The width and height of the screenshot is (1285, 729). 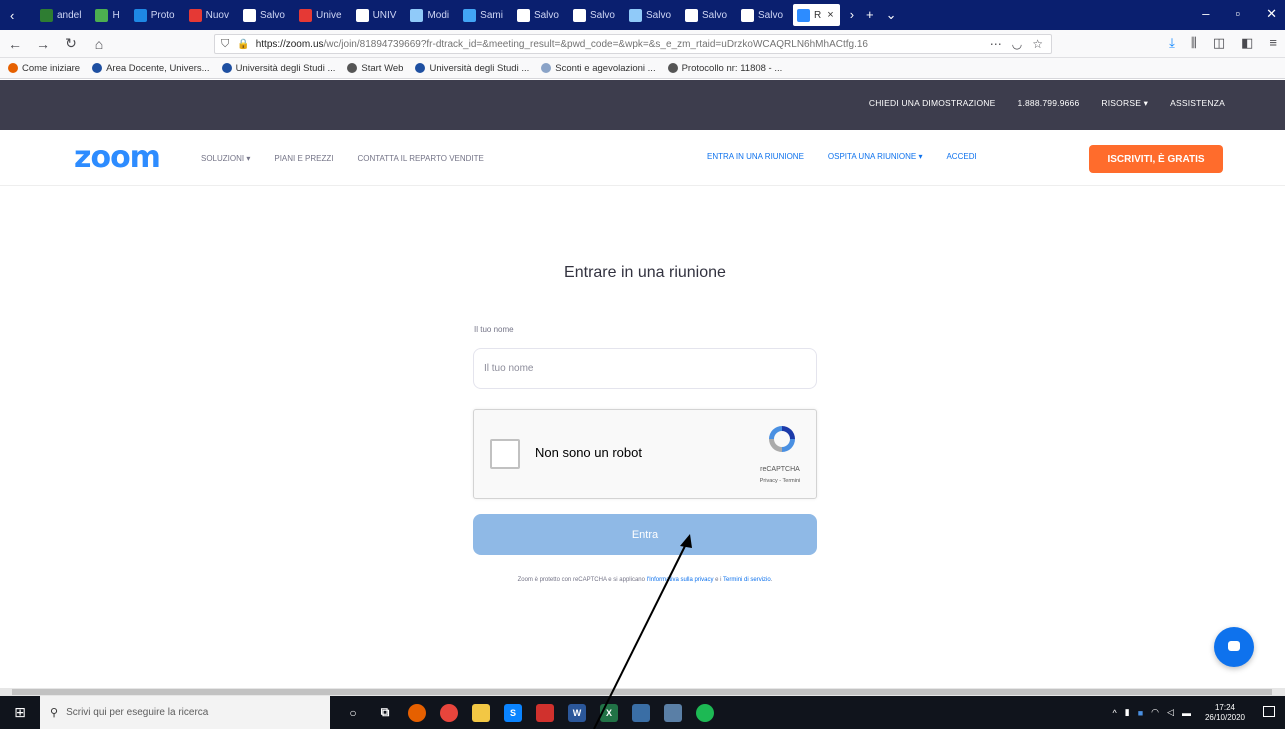 I want to click on sidebar-icon: ◫, so click(x=1219, y=43).